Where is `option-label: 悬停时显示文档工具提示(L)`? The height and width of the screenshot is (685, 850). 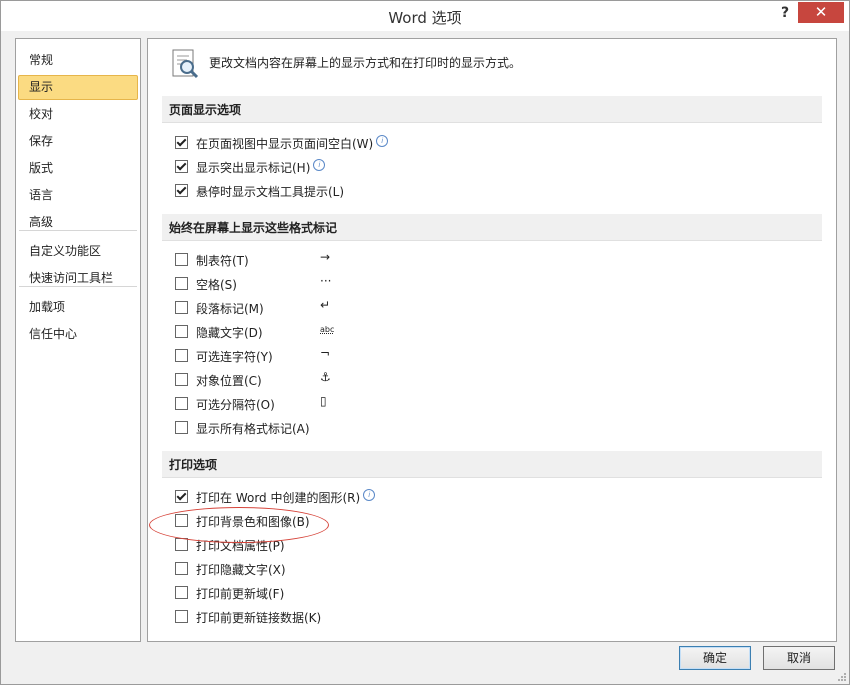 option-label: 悬停时显示文档工具提示(L) is located at coordinates (270, 192).